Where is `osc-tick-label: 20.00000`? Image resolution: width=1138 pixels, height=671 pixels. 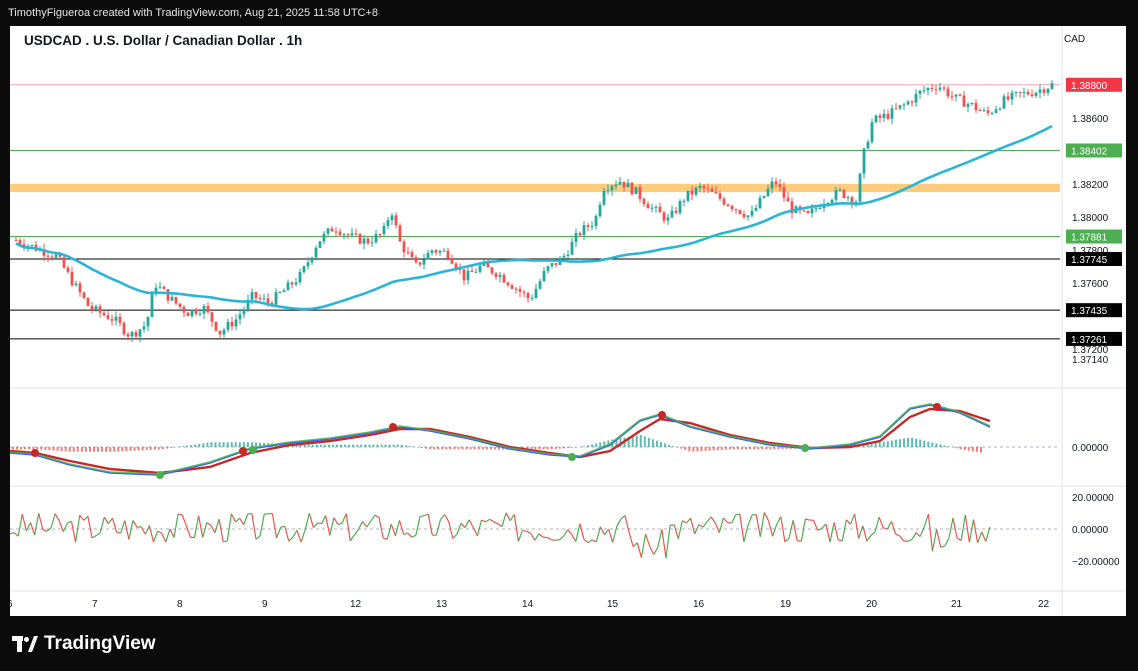
osc-tick-label: 20.00000 is located at coordinates (1093, 498).